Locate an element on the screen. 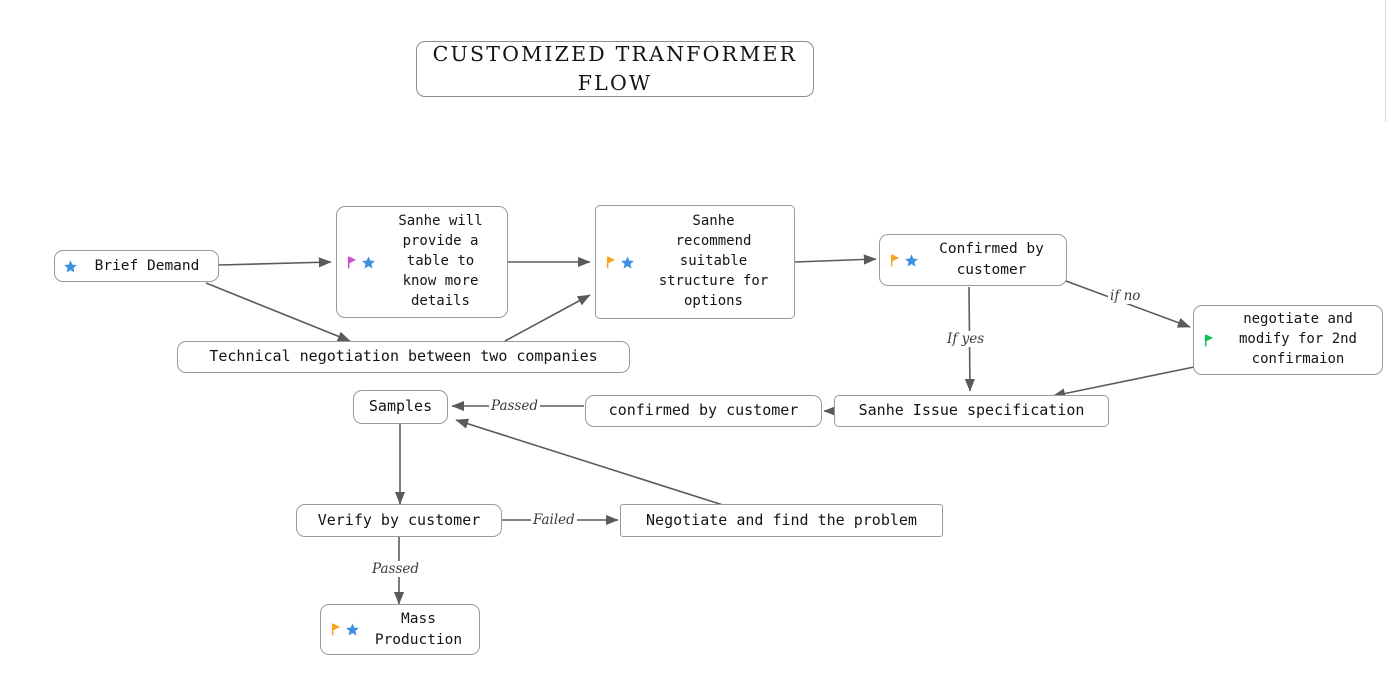 This screenshot has width=1394, height=688. node-label: negotiate and modify for 2nd confirmaion is located at coordinates (1297, 339).